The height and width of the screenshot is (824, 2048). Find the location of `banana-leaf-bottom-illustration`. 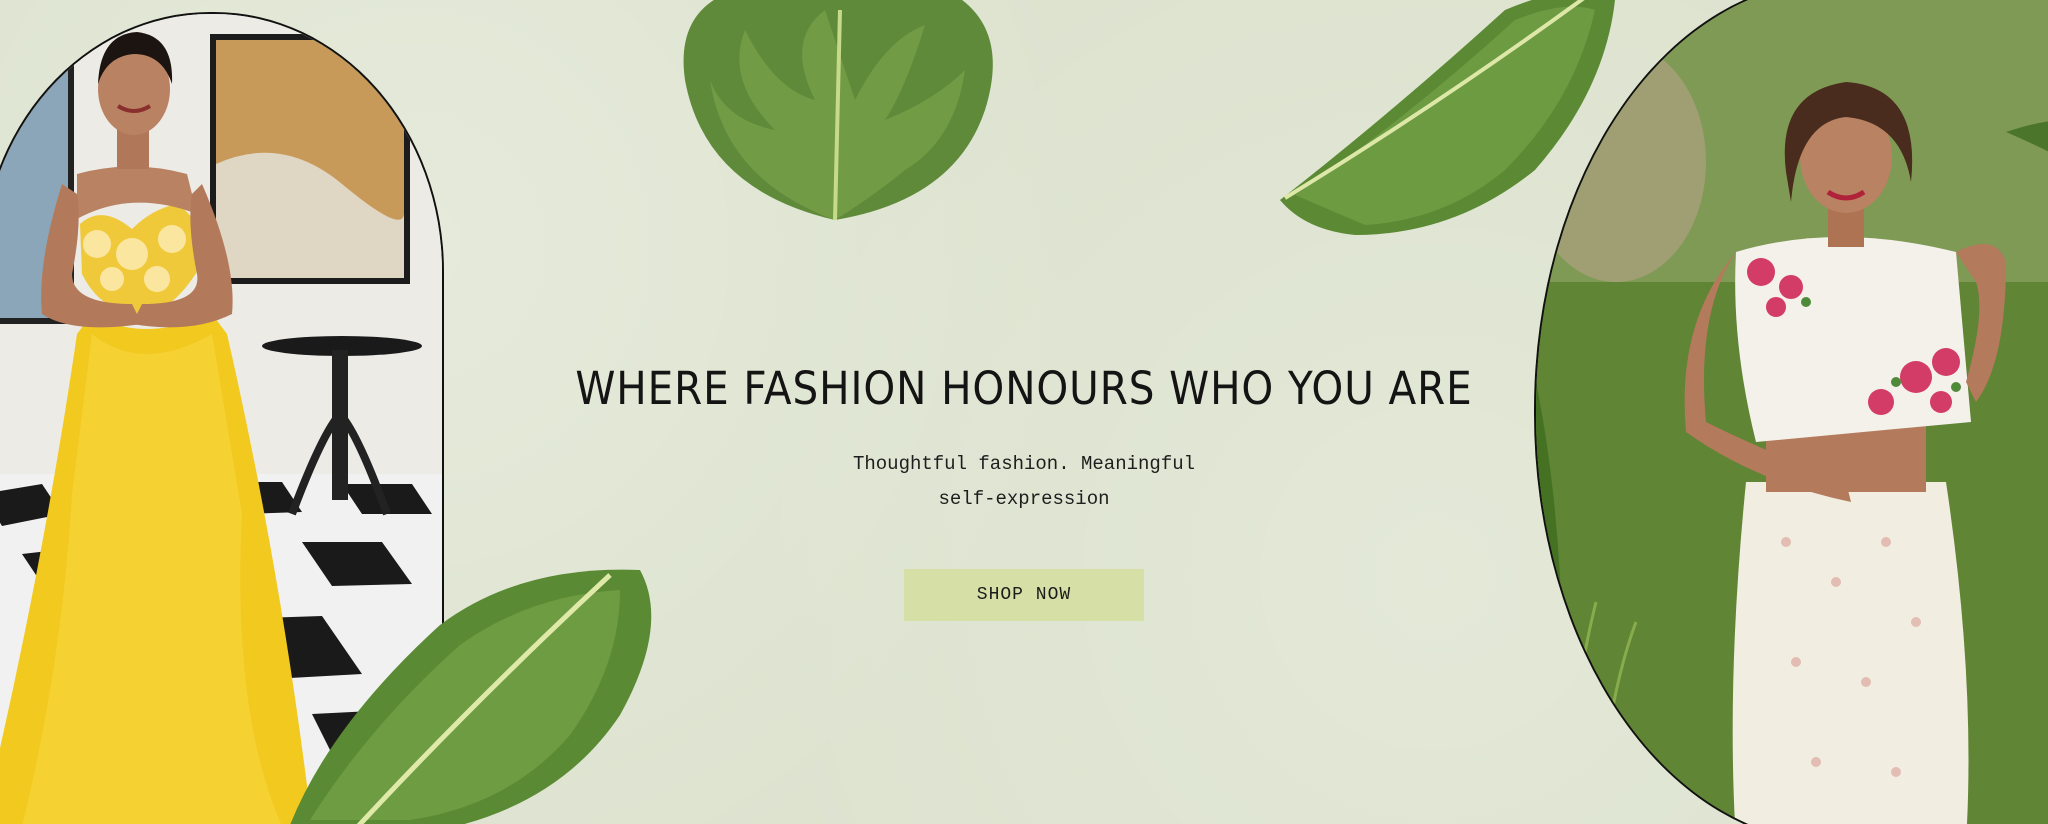

banana-leaf-bottom-illustration is located at coordinates (471, 696).